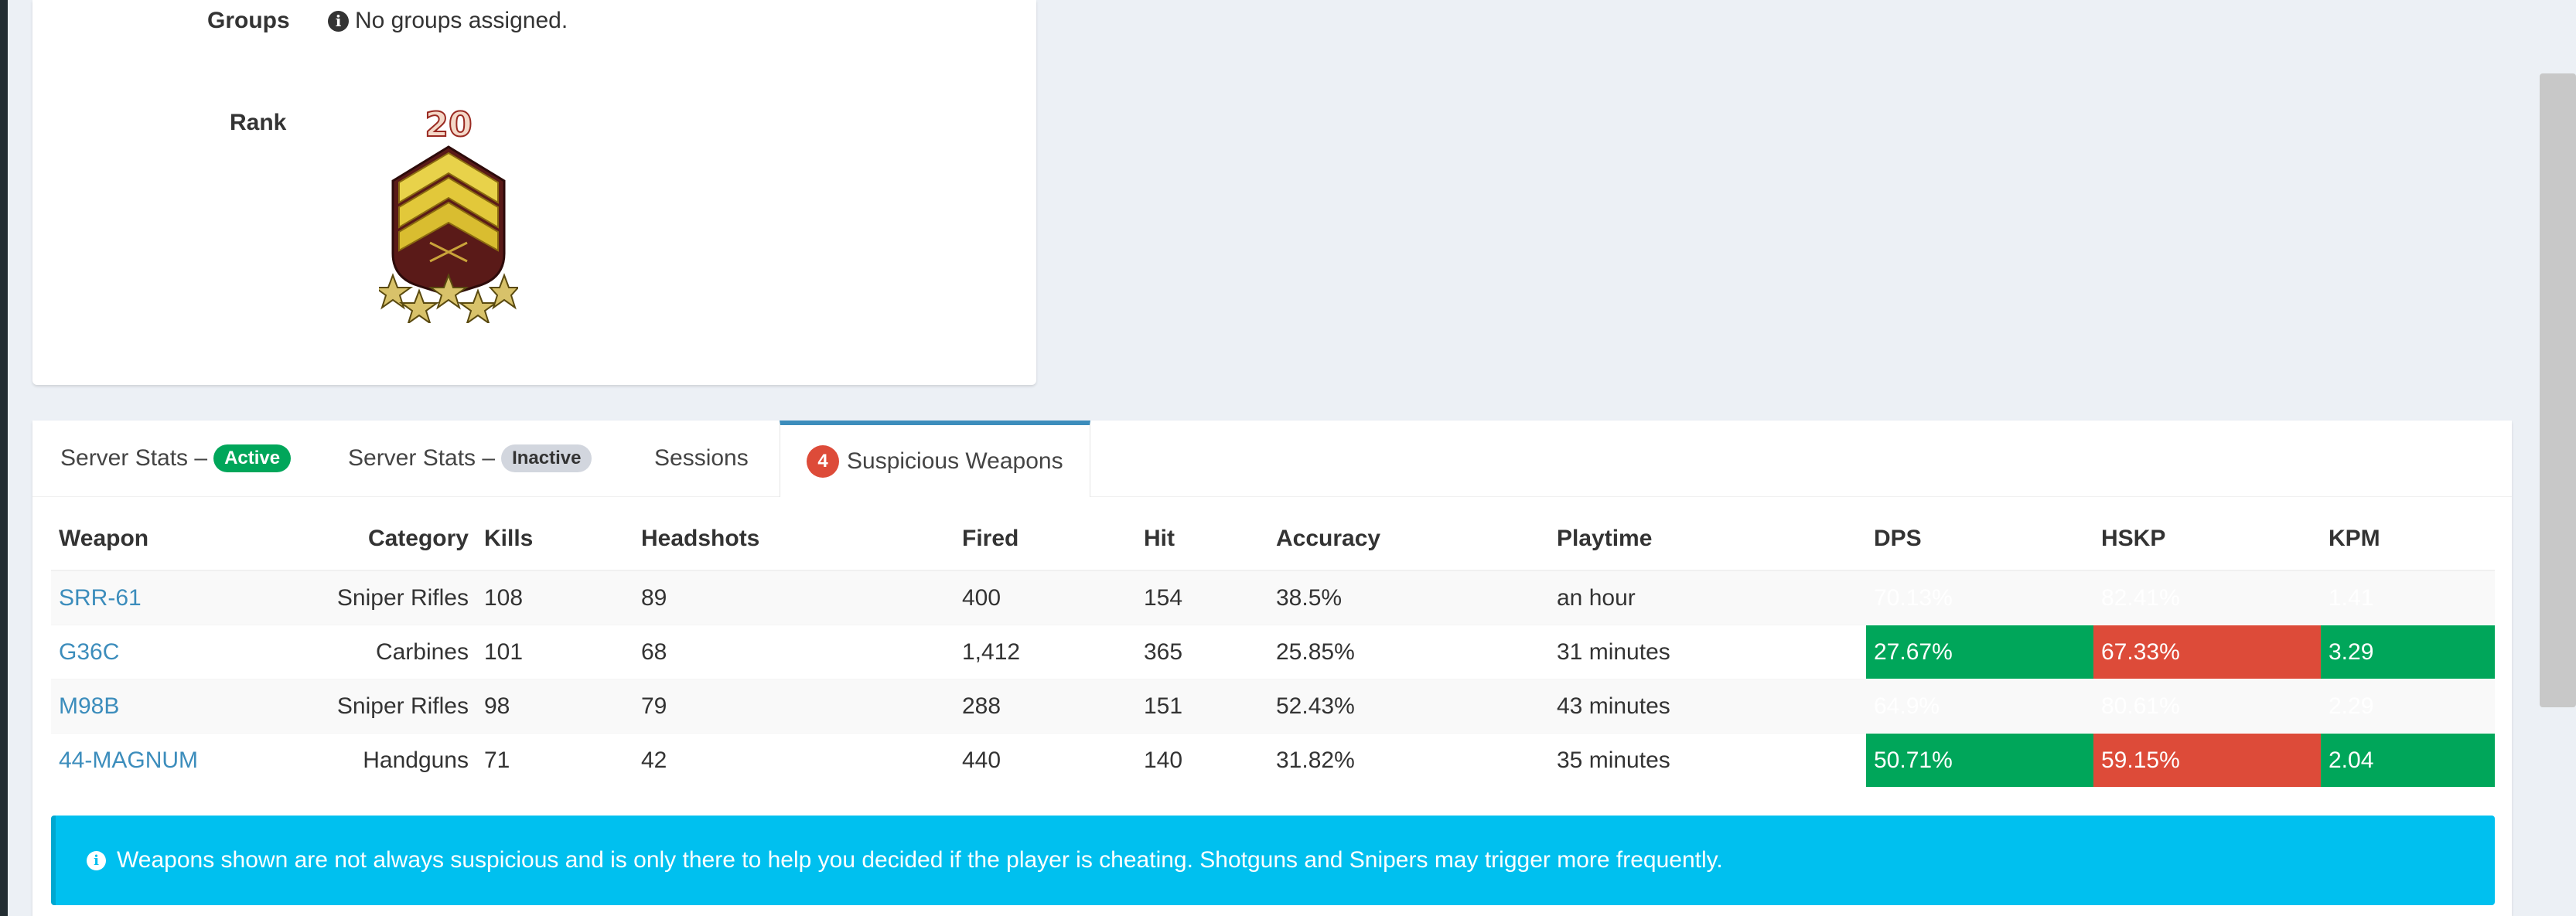 The width and height of the screenshot is (2576, 916). Describe the element at coordinates (823, 461) in the screenshot. I see `count-badge: 4` at that location.